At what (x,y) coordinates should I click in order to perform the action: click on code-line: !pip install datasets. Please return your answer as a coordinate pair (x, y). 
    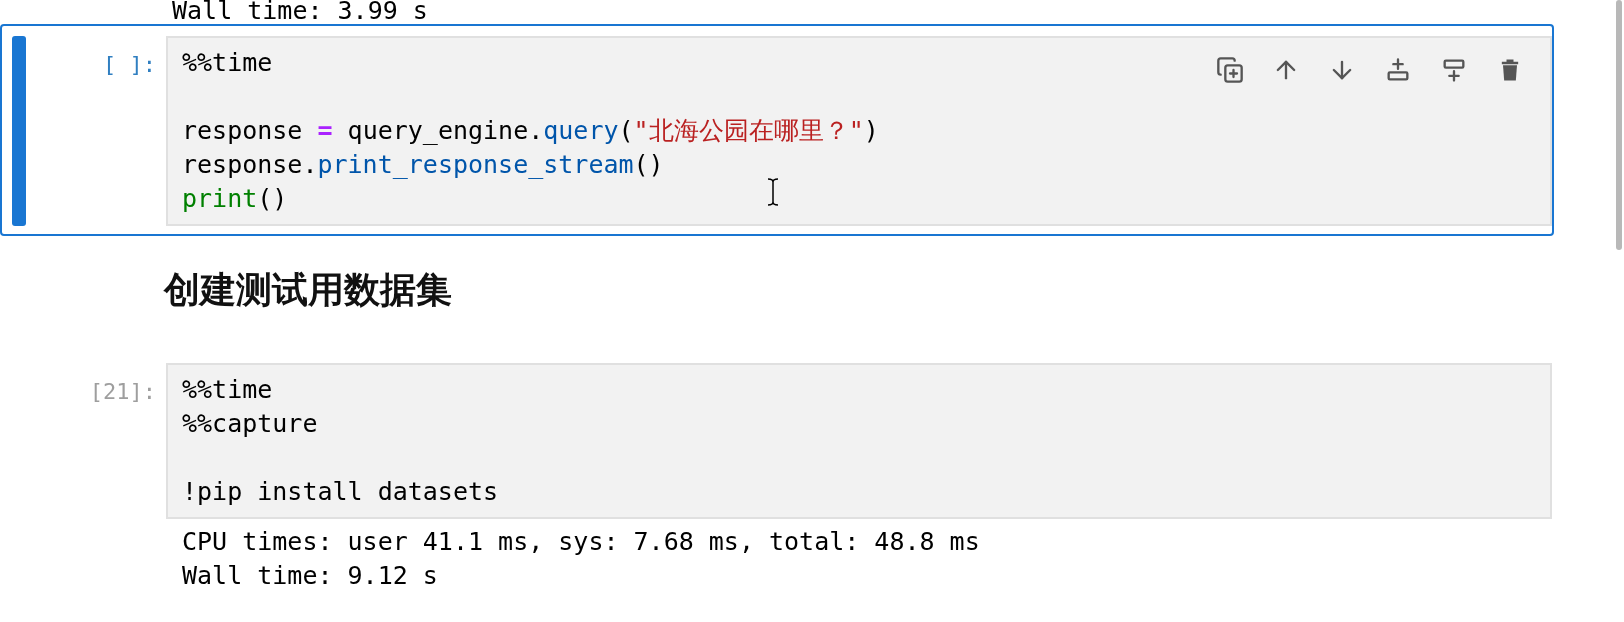
    Looking at the image, I should click on (340, 492).